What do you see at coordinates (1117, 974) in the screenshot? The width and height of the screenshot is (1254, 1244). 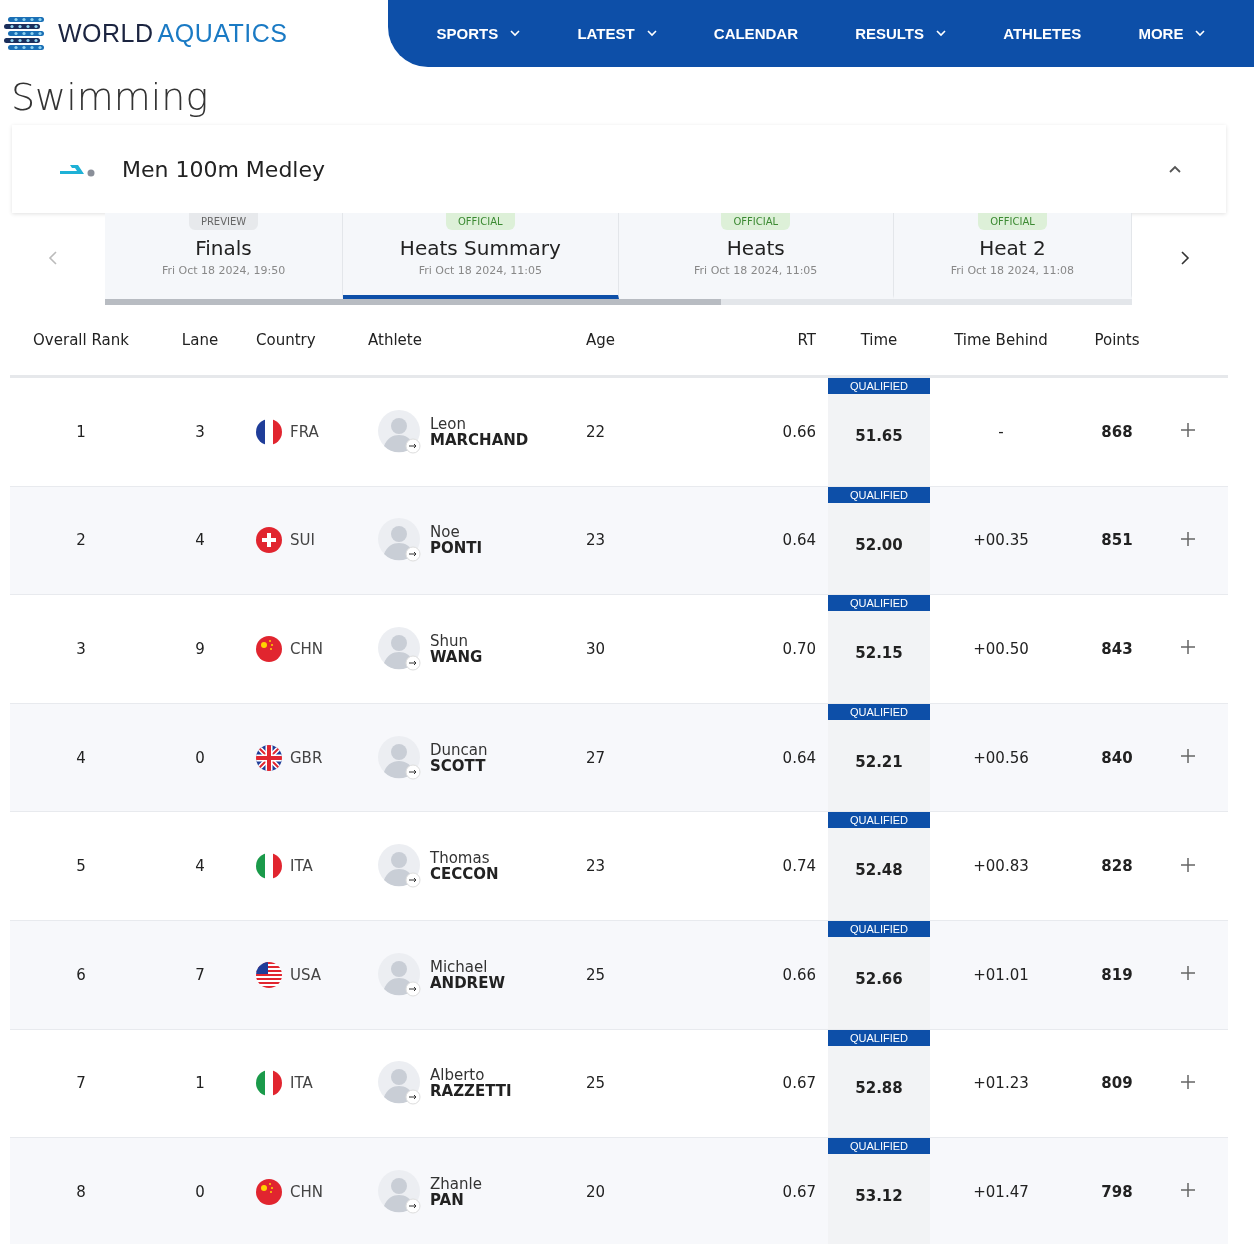 I see `table-cell-text: 819` at bounding box center [1117, 974].